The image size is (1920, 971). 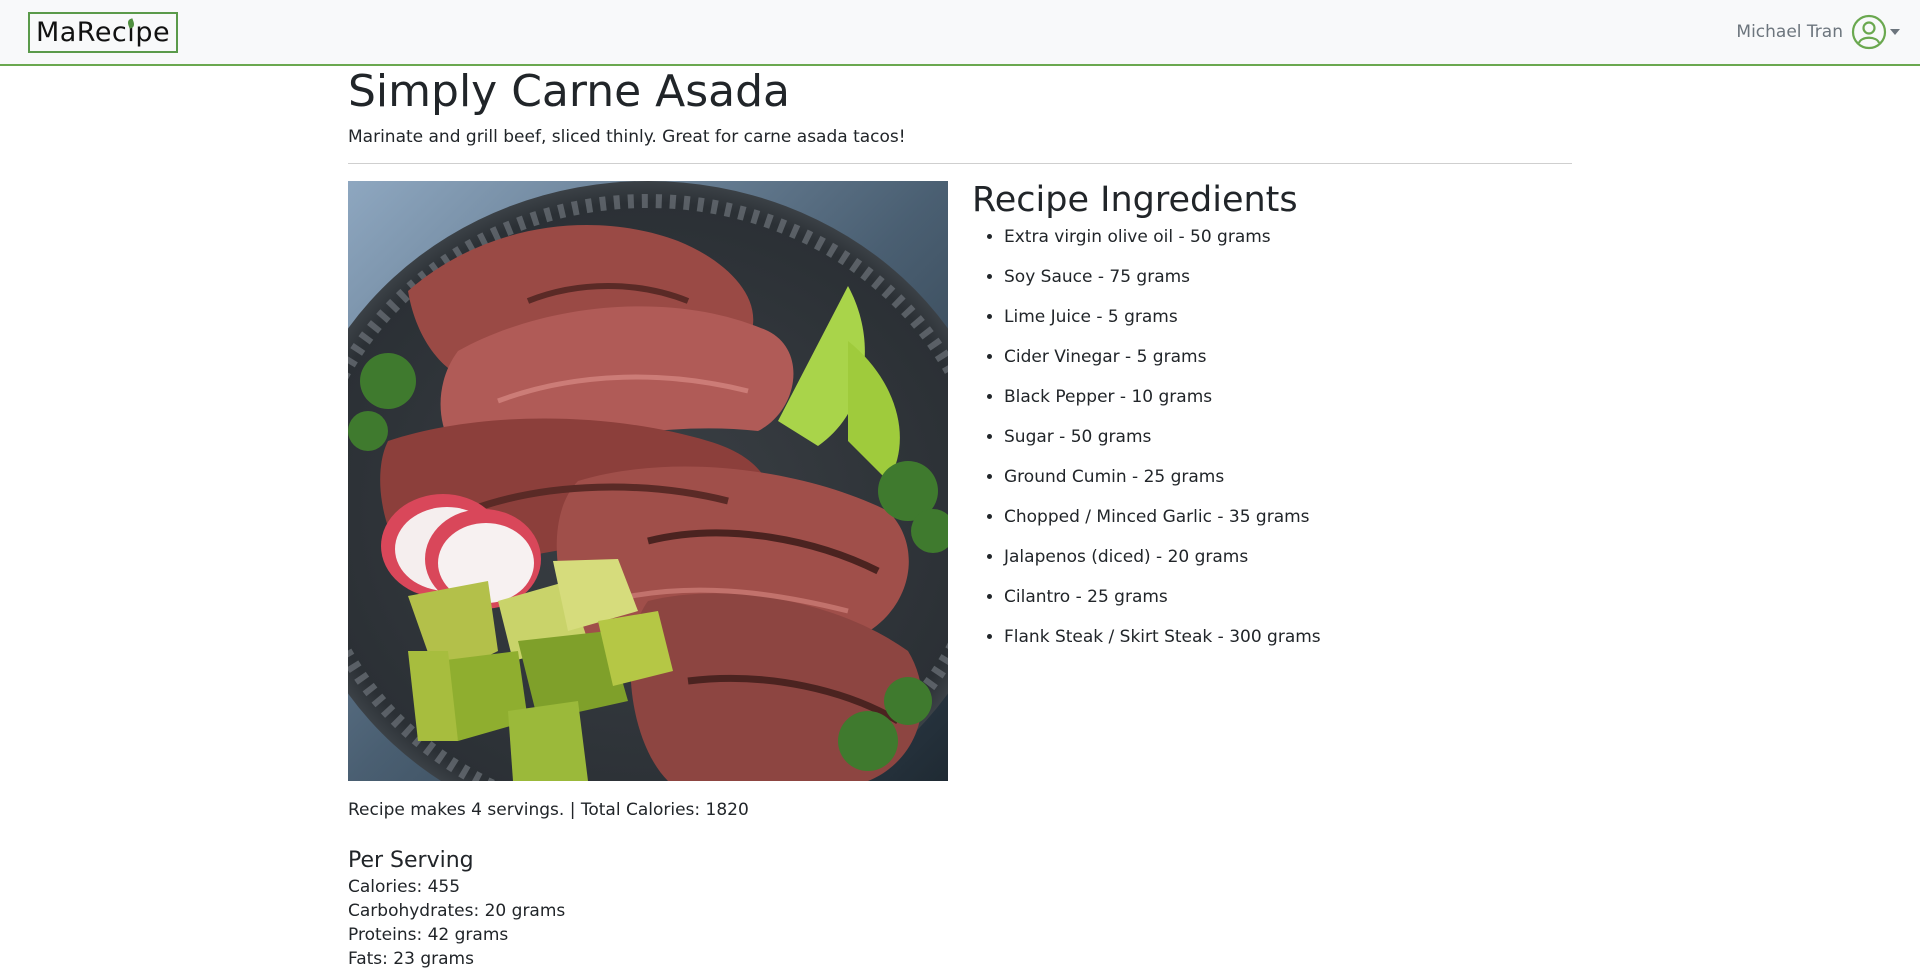 What do you see at coordinates (1162, 285) in the screenshot?
I see `ingredient-item: Soy Sauce - 75 grams` at bounding box center [1162, 285].